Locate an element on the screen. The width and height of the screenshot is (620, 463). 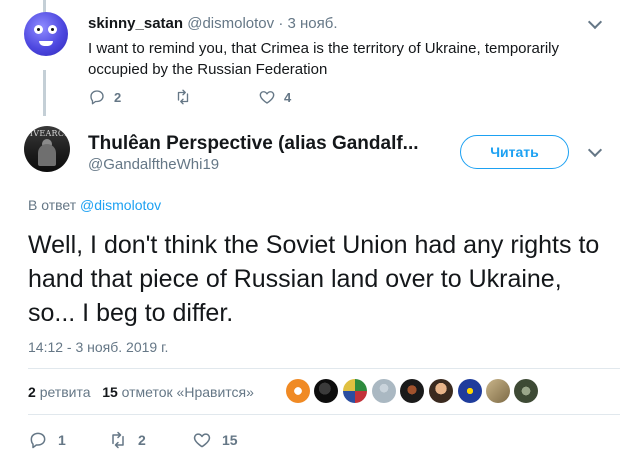
avatar-mouth is located at coordinates (46, 43).